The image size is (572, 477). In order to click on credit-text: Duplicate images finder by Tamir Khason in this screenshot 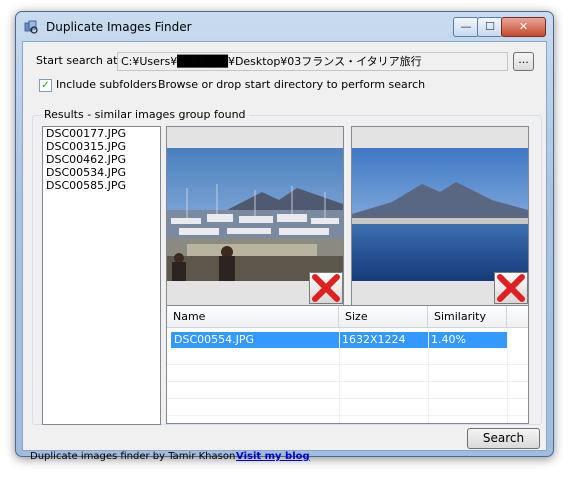, I will do `click(133, 456)`.